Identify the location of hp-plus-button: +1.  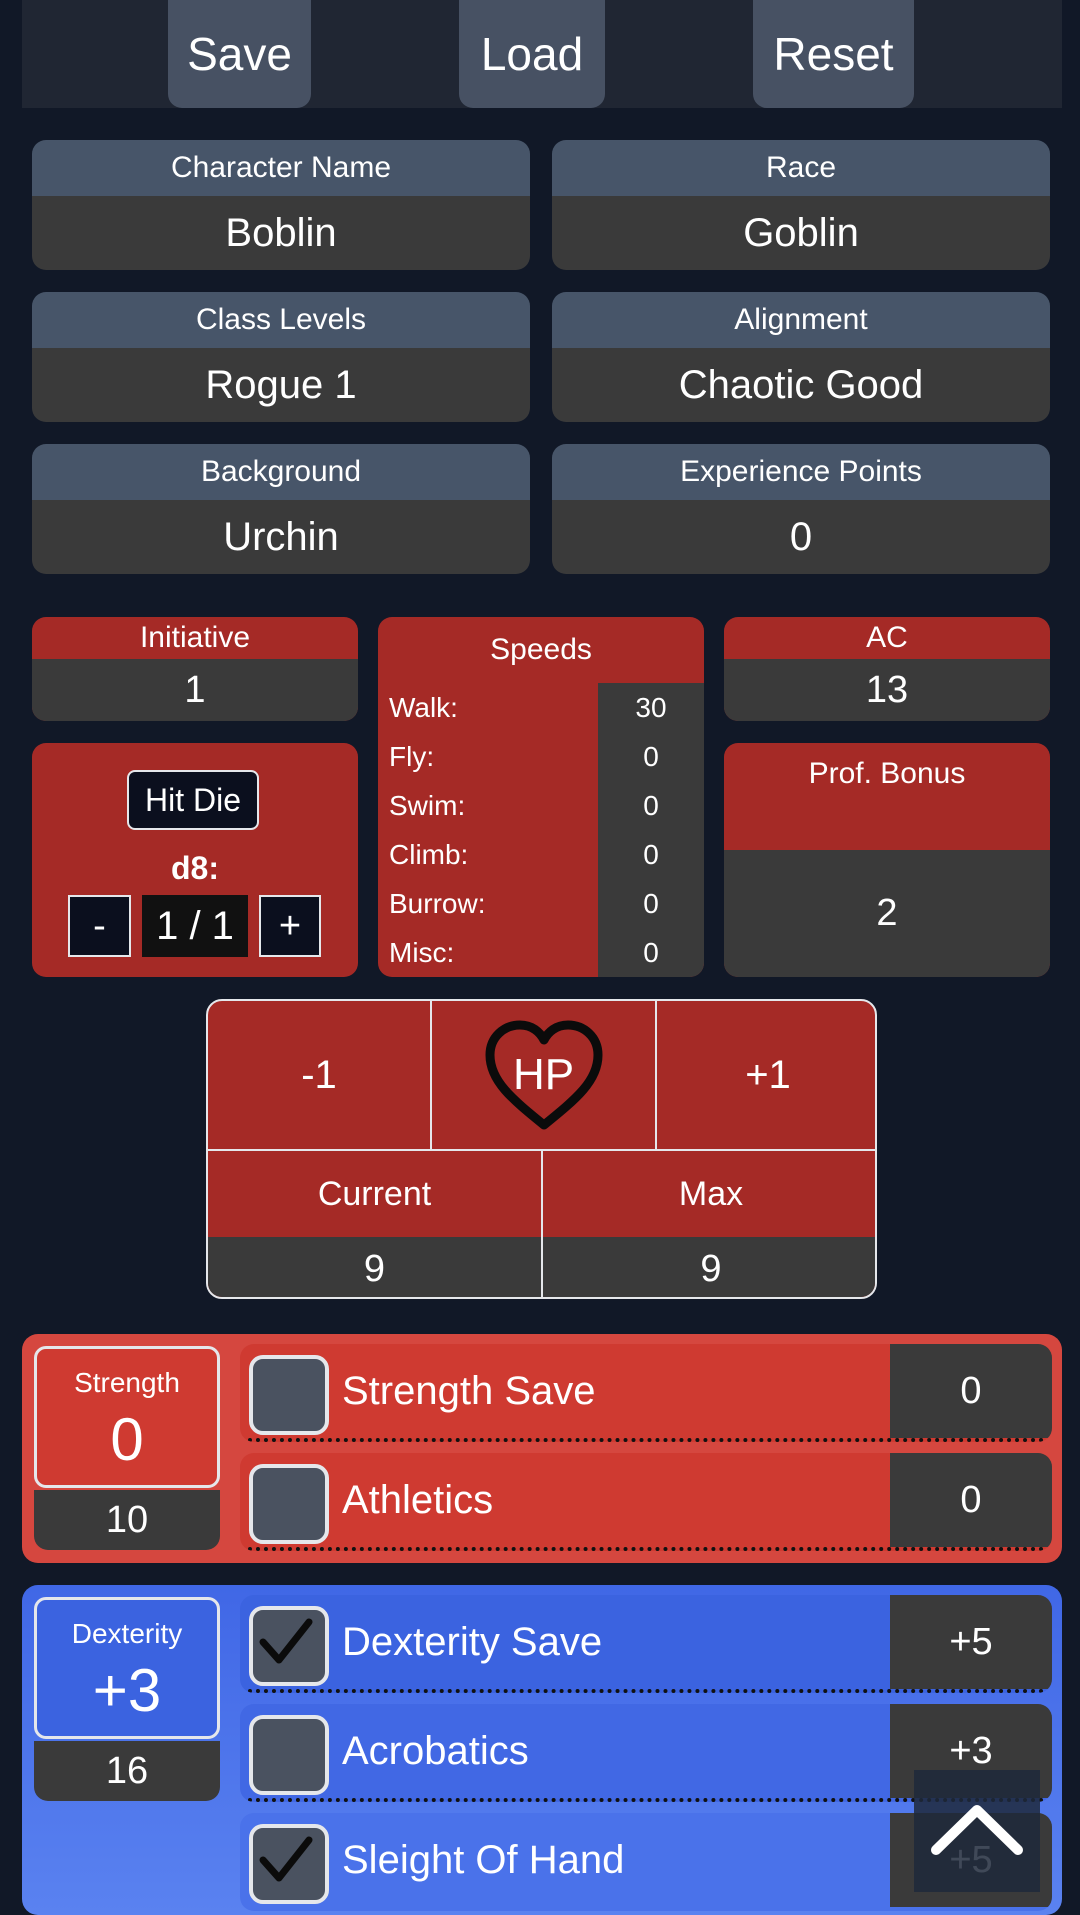
(766, 1076).